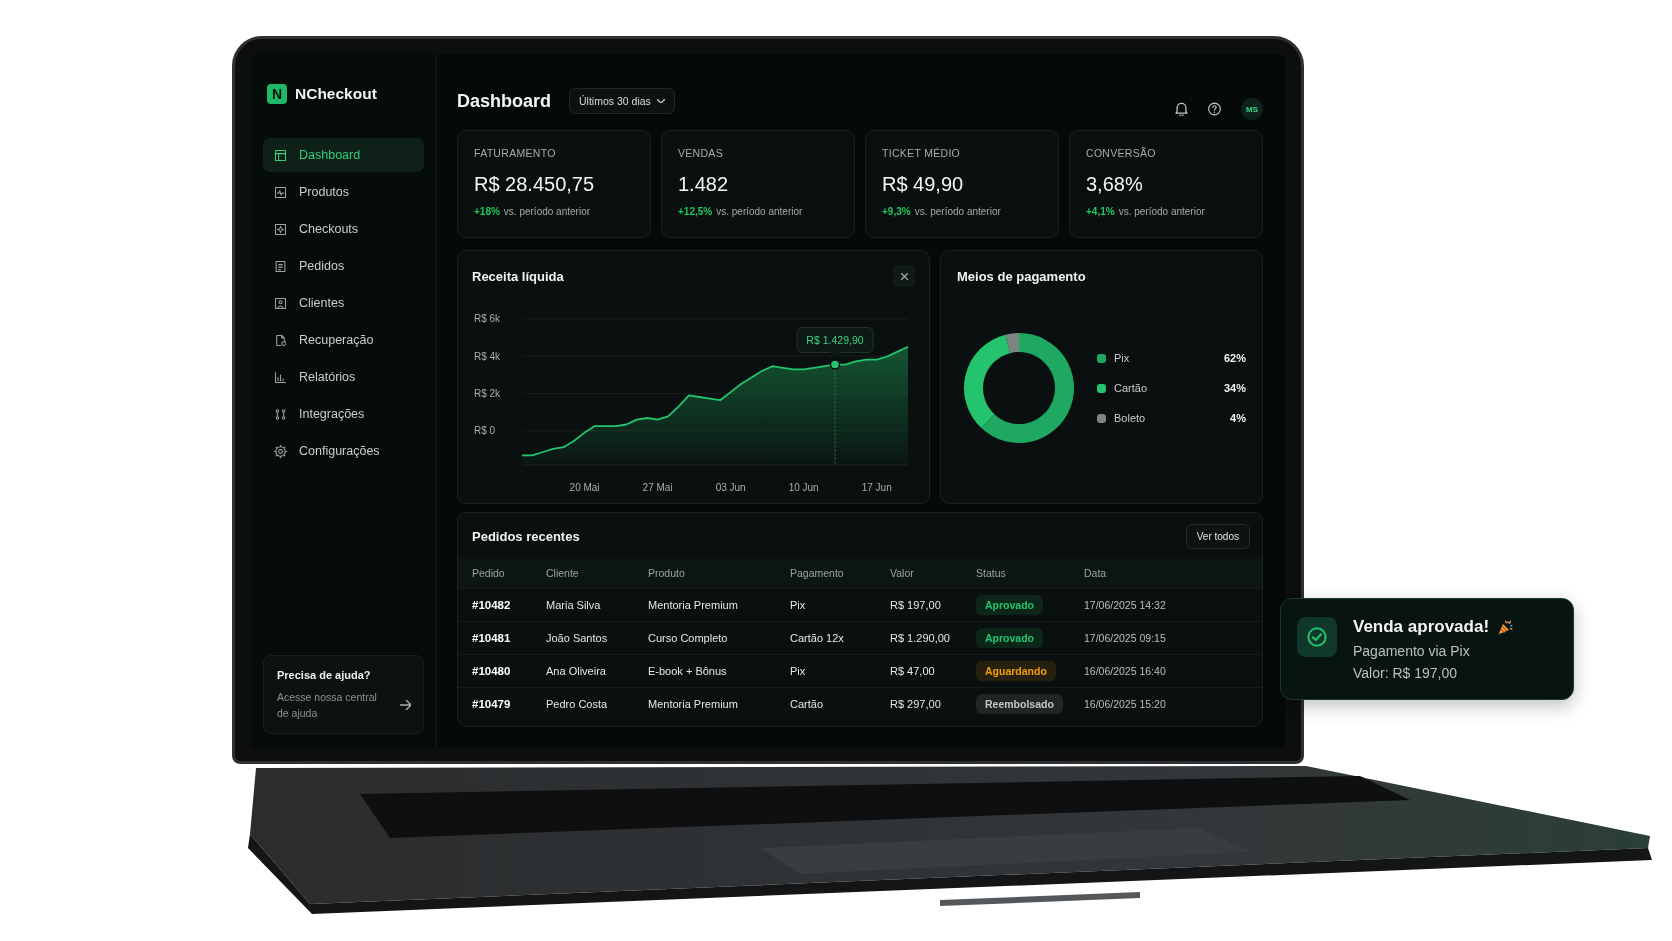 Image resolution: width=1672 pixels, height=941 pixels. Describe the element at coordinates (343, 266) in the screenshot. I see `nav-item: Pedidos` at that location.